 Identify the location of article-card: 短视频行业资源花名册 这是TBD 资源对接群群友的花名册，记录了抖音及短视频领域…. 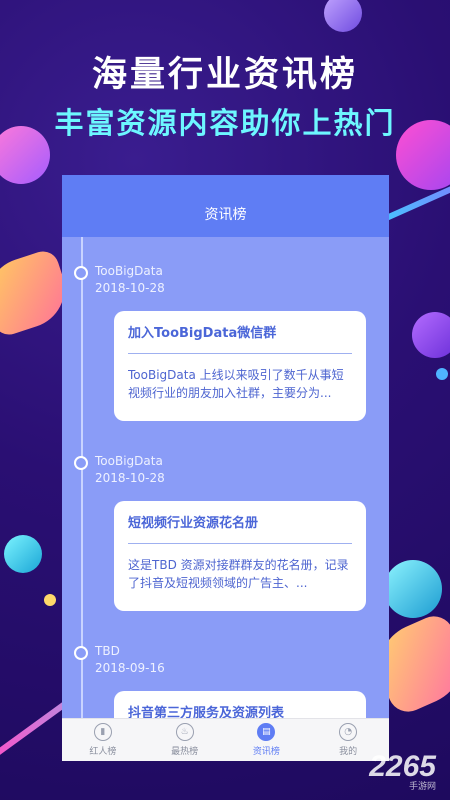
(240, 556).